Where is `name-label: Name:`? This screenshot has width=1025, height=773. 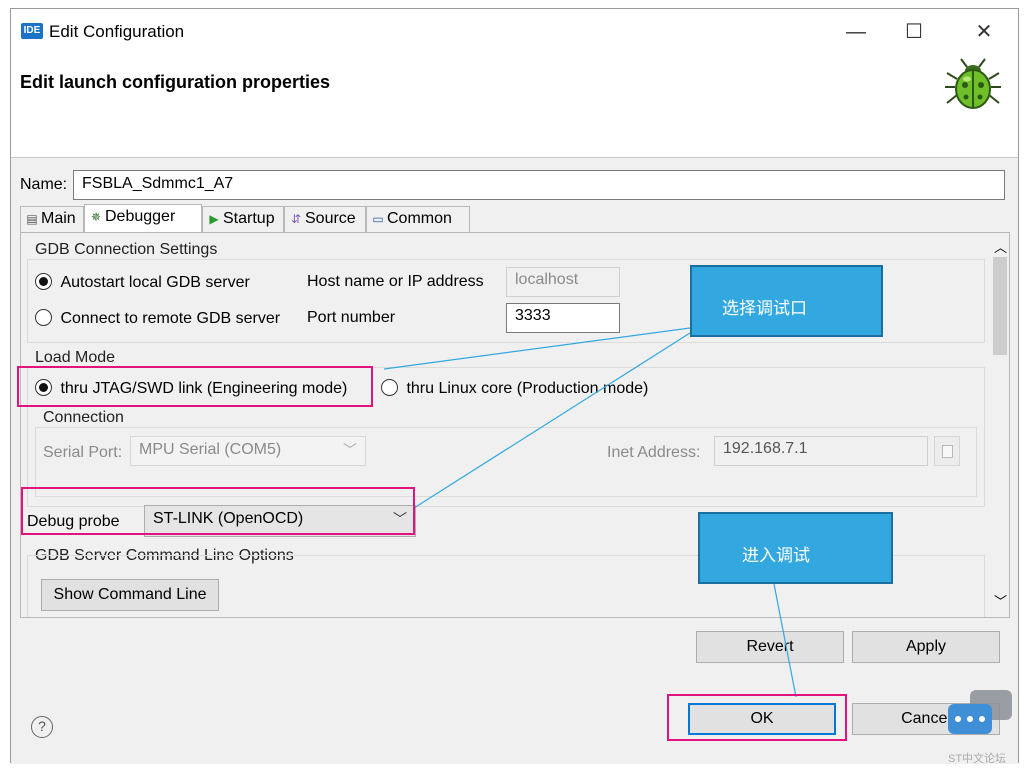 name-label: Name: is located at coordinates (44, 184).